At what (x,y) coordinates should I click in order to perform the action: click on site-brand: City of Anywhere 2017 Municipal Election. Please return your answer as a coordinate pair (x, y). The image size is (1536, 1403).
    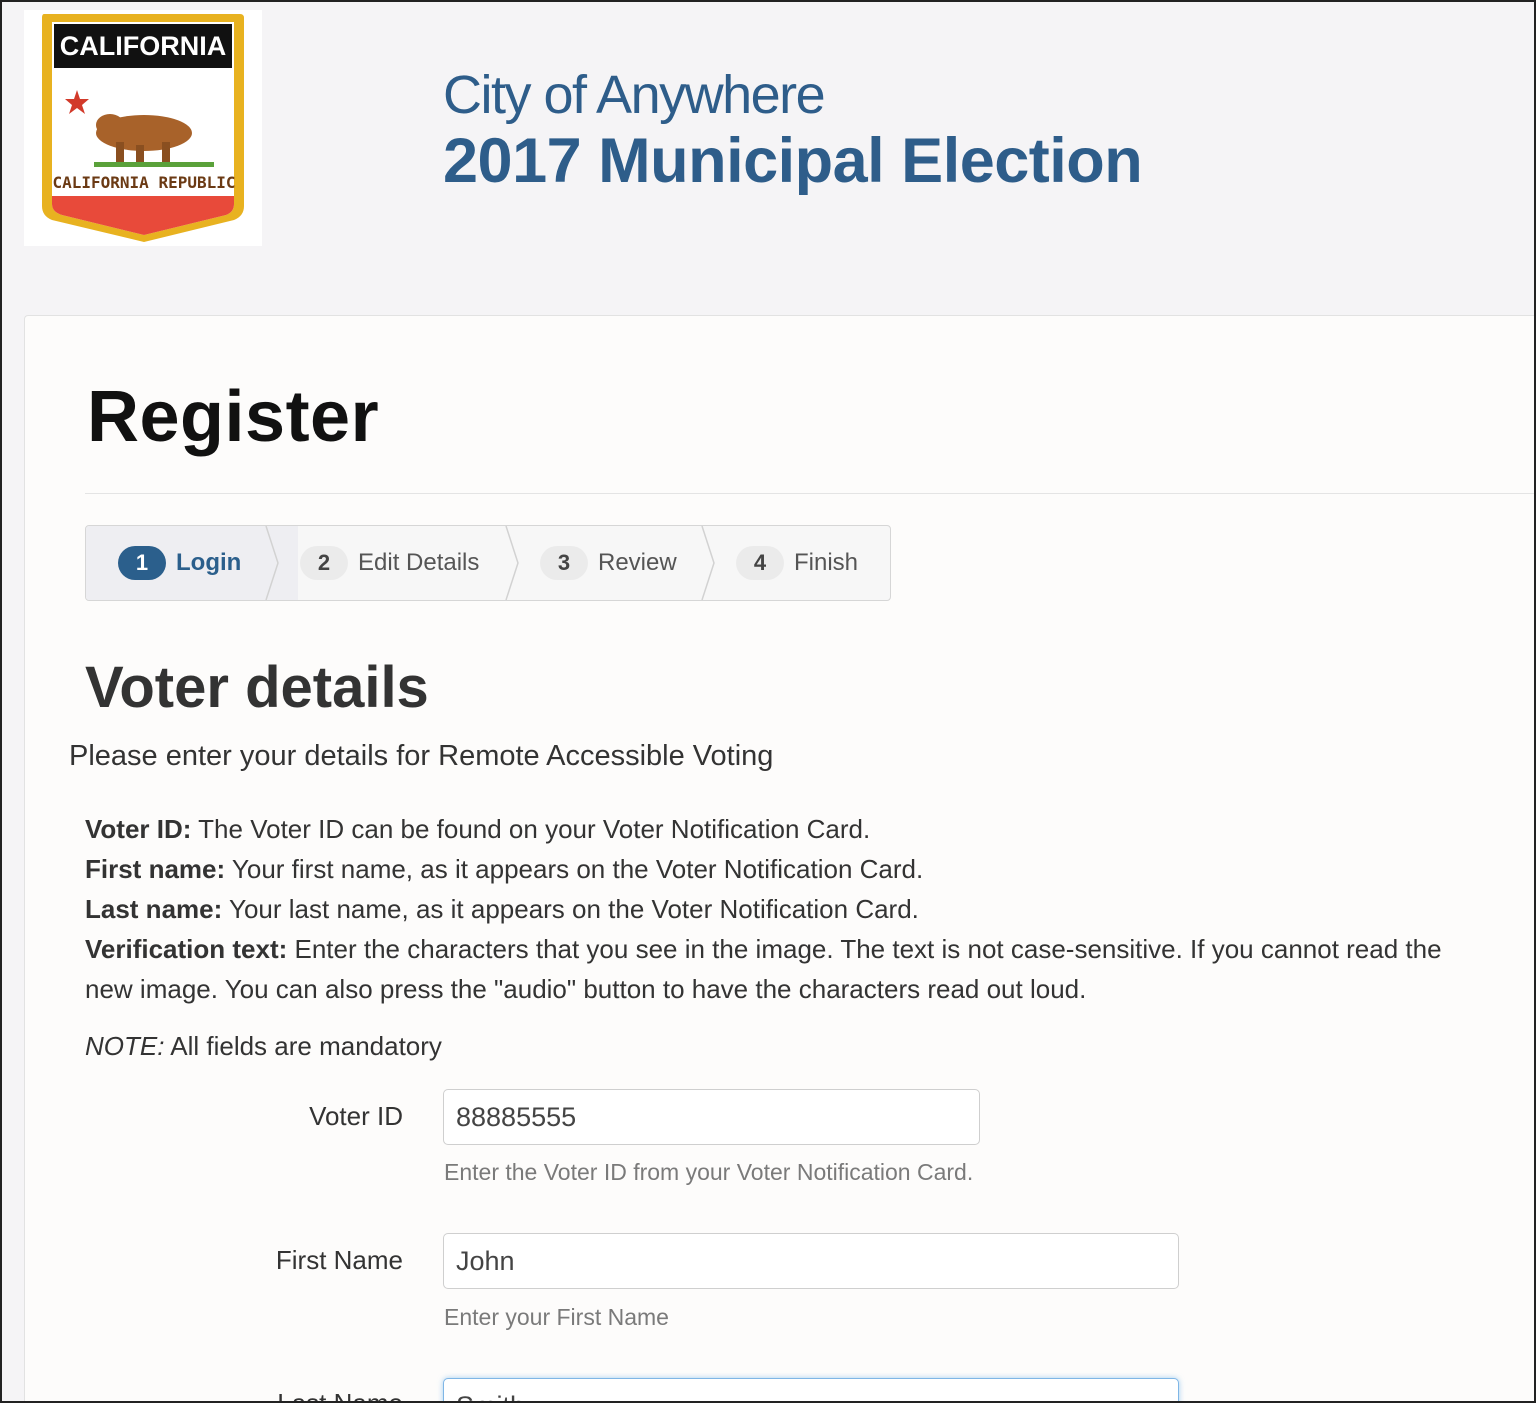
    Looking at the image, I should click on (793, 130).